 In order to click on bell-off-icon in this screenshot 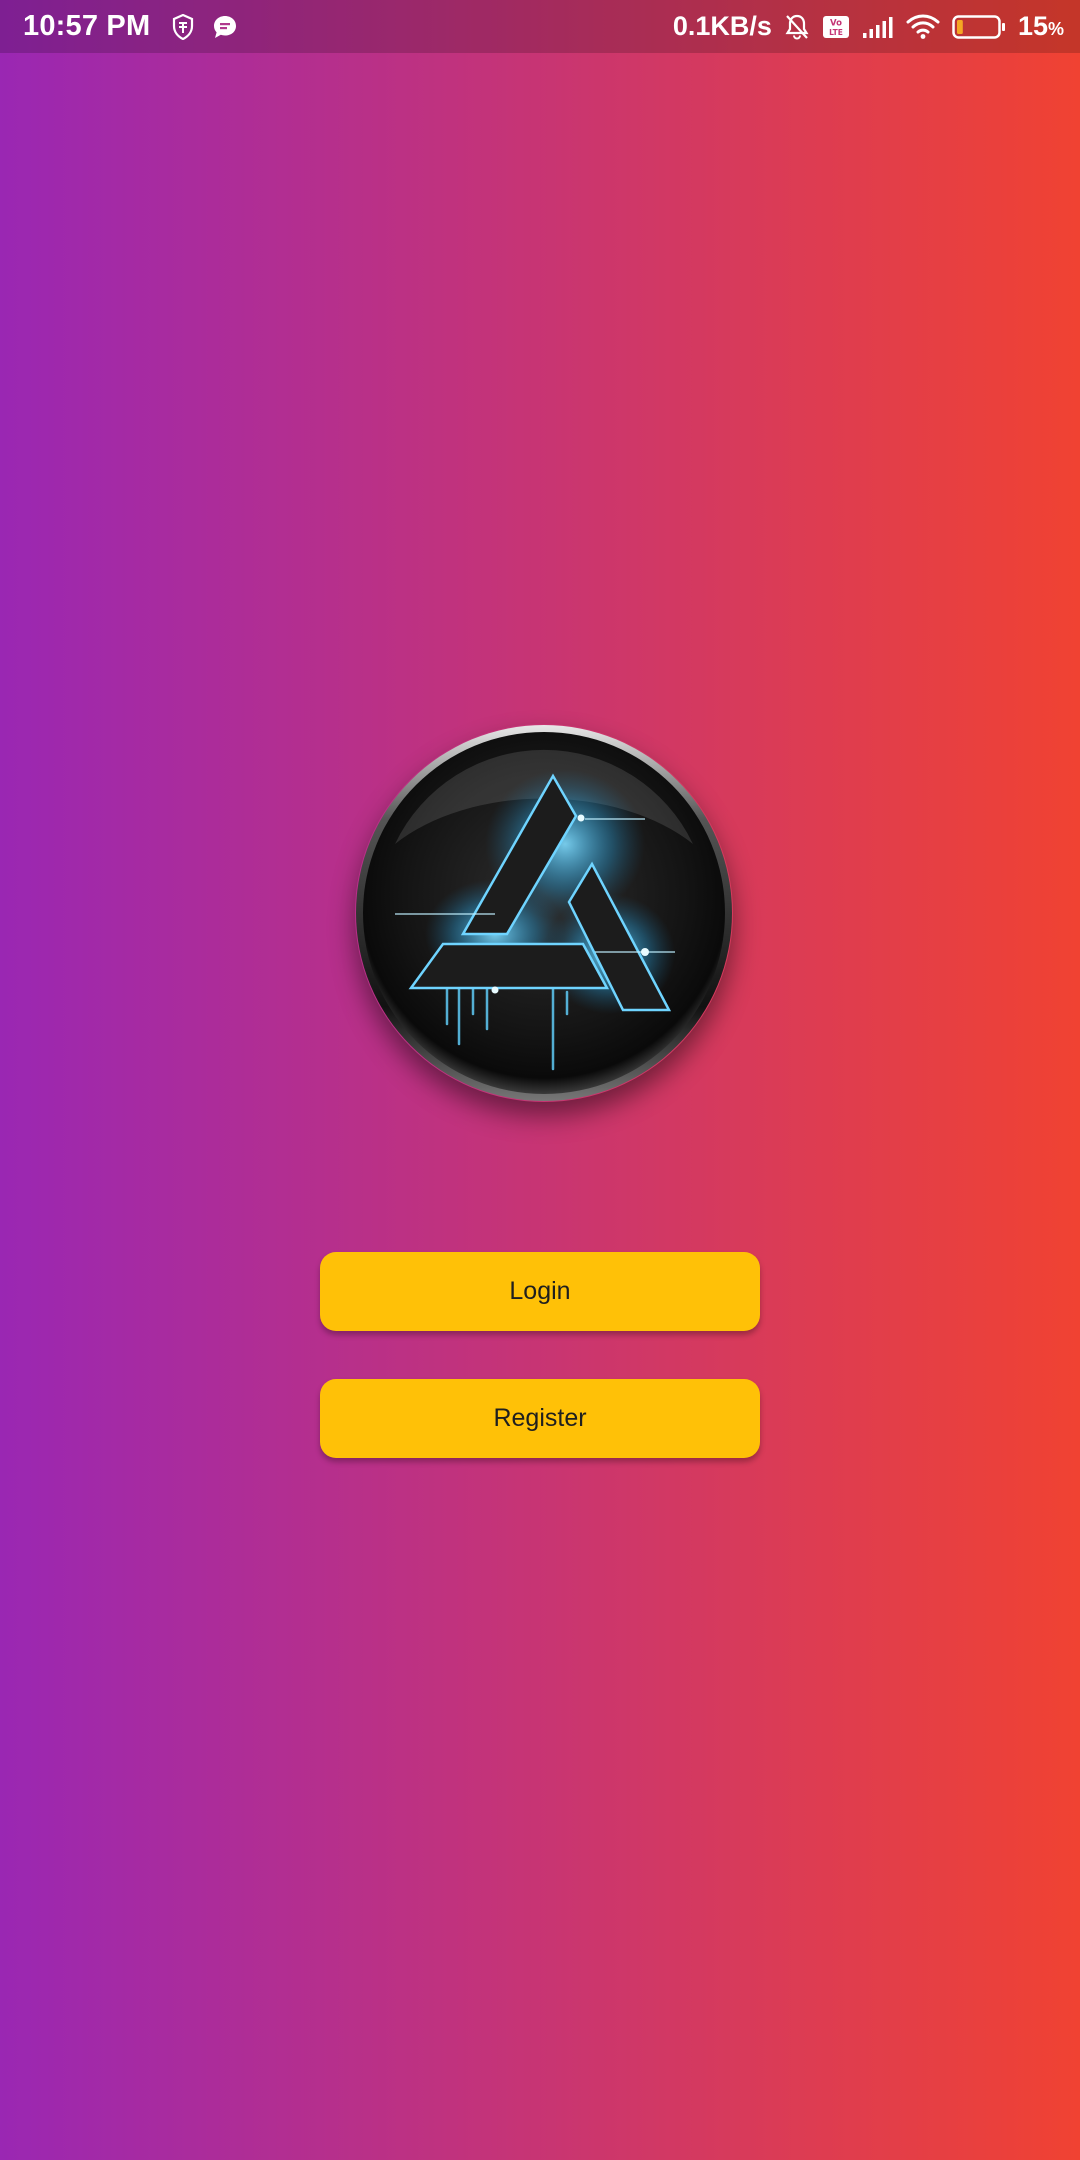, I will do `click(797, 27)`.